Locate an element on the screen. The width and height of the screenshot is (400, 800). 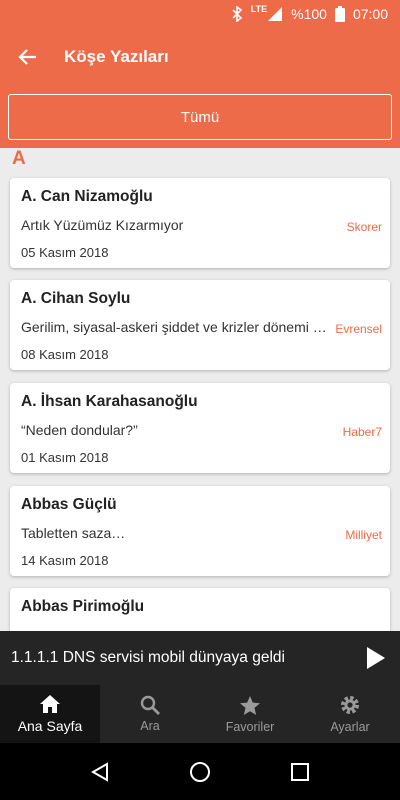
search-icon is located at coordinates (150, 705).